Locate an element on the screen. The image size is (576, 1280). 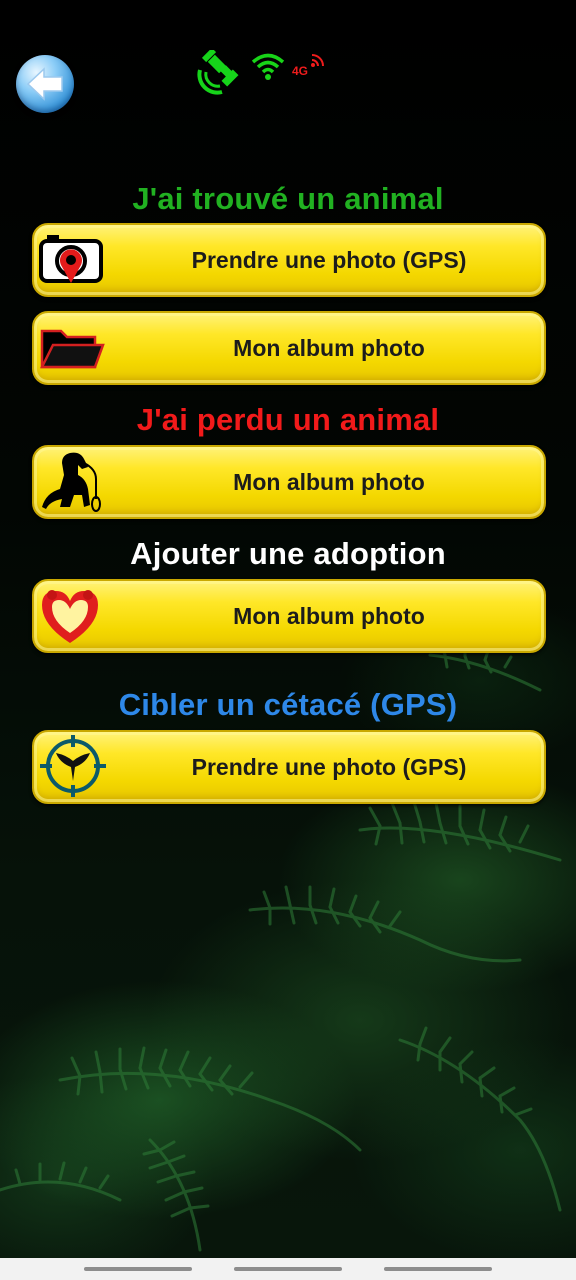
photo-album-lost-button: Mon album photo is located at coordinates (289, 482).